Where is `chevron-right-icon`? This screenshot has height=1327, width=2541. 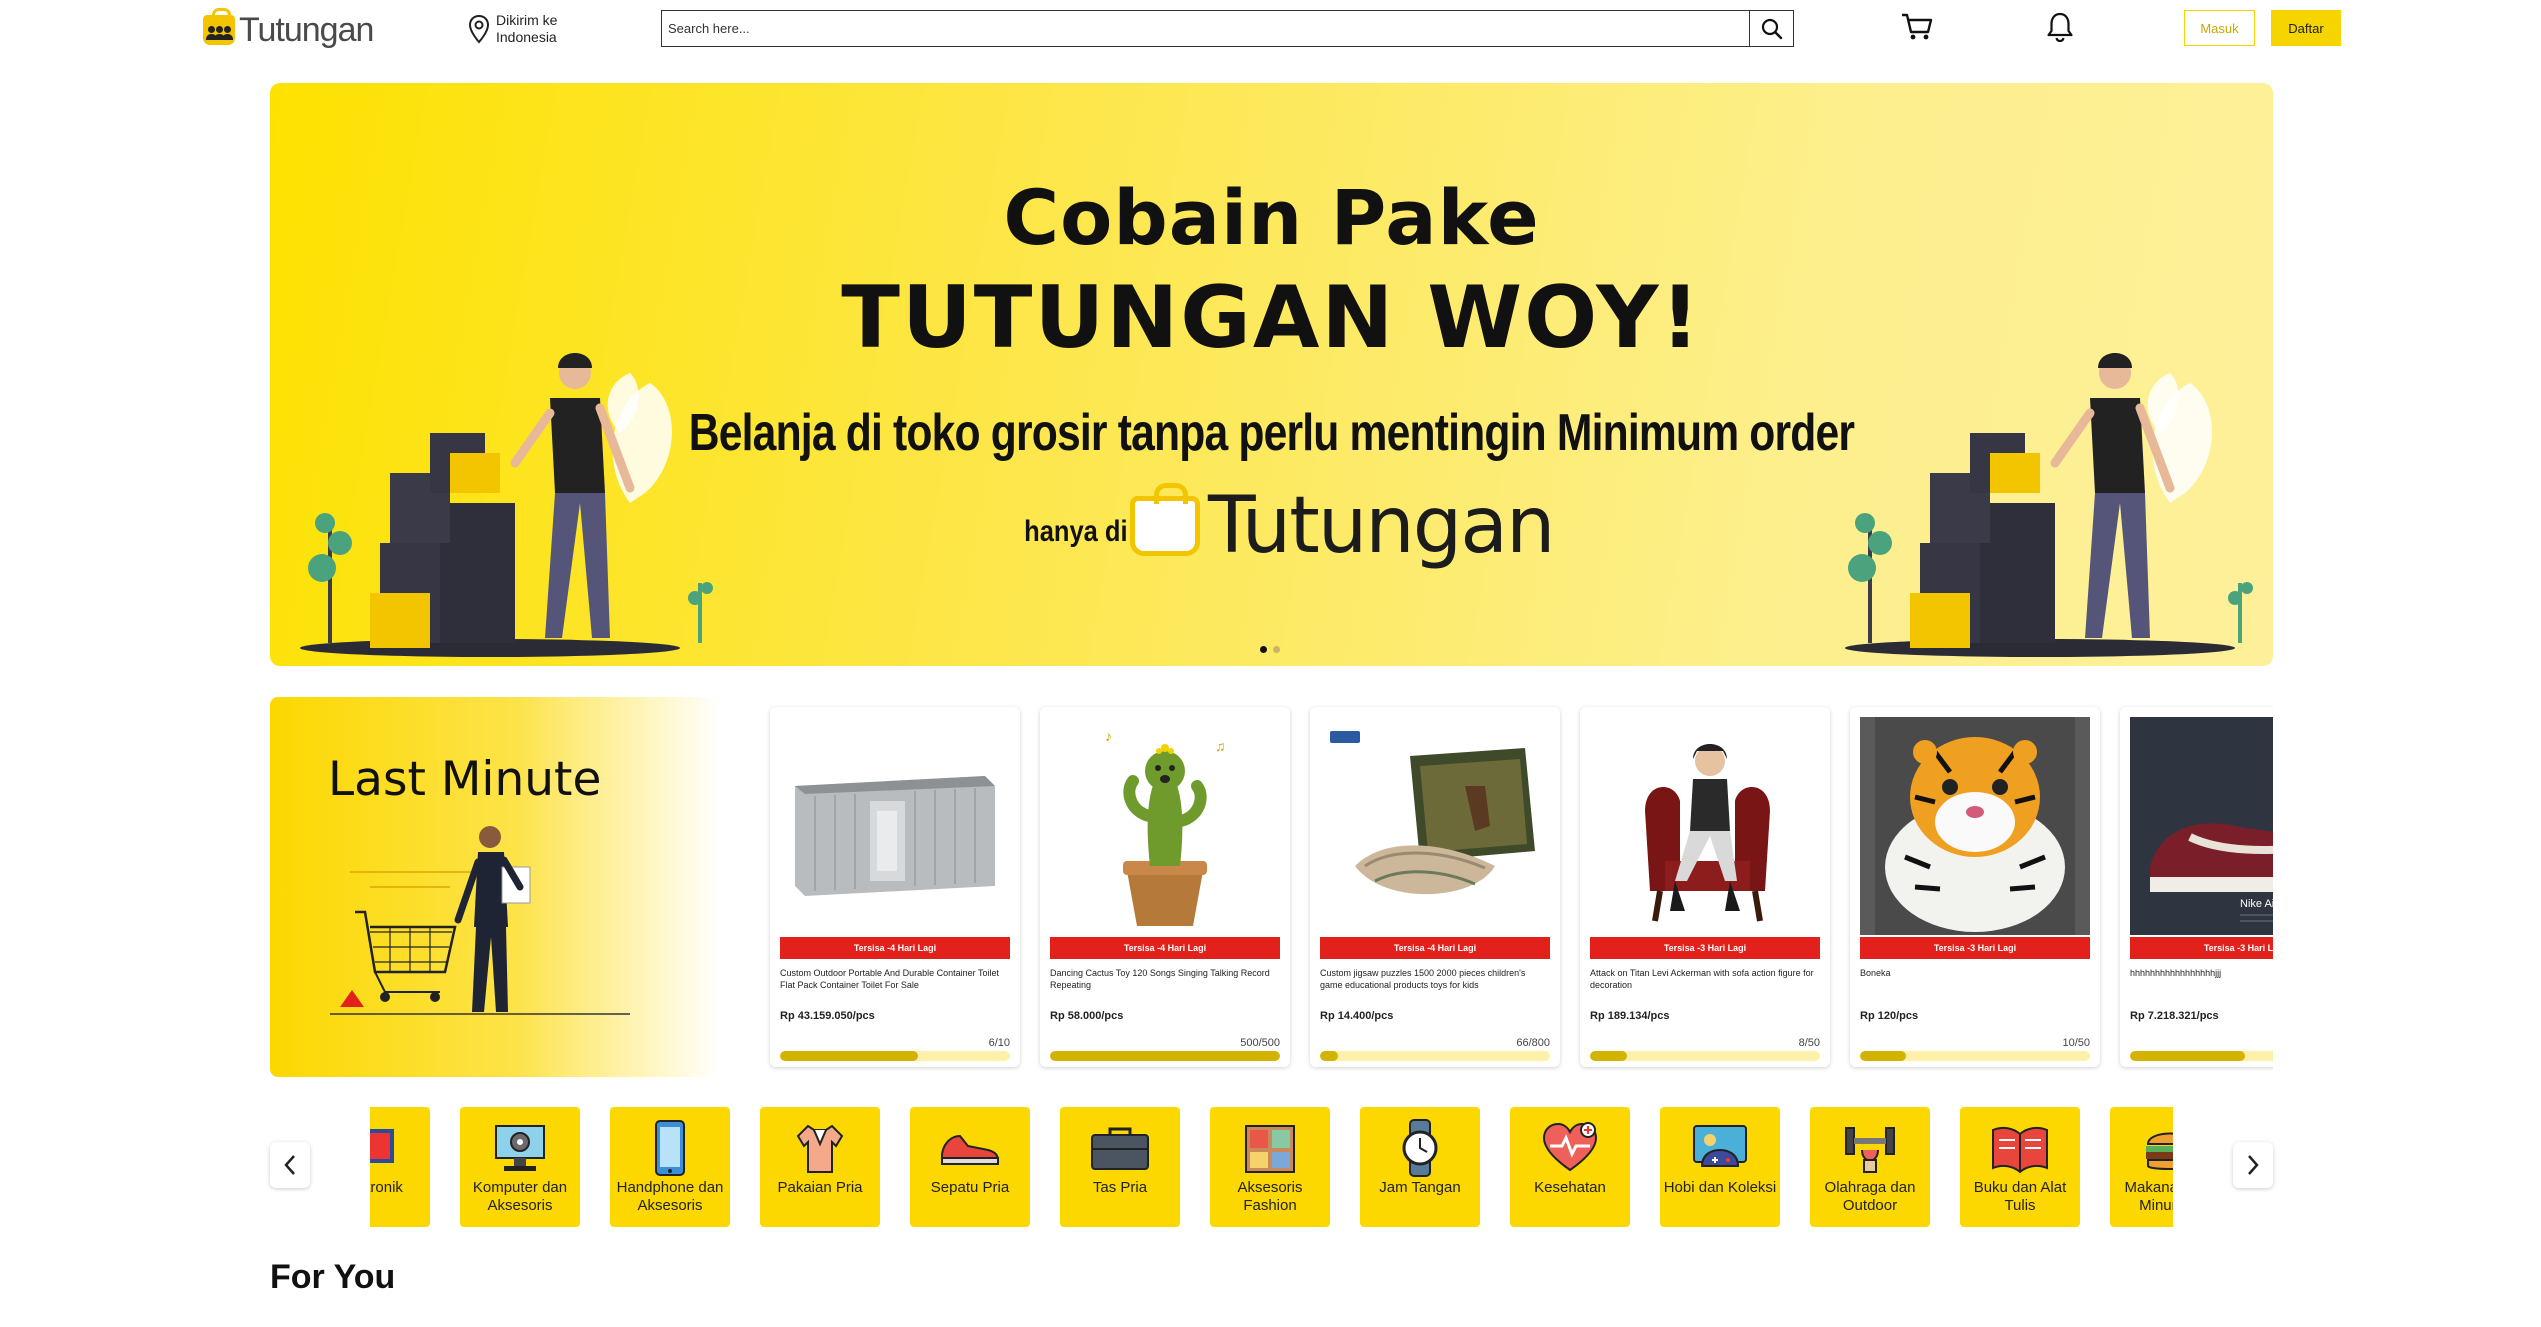 chevron-right-icon is located at coordinates (2253, 1165).